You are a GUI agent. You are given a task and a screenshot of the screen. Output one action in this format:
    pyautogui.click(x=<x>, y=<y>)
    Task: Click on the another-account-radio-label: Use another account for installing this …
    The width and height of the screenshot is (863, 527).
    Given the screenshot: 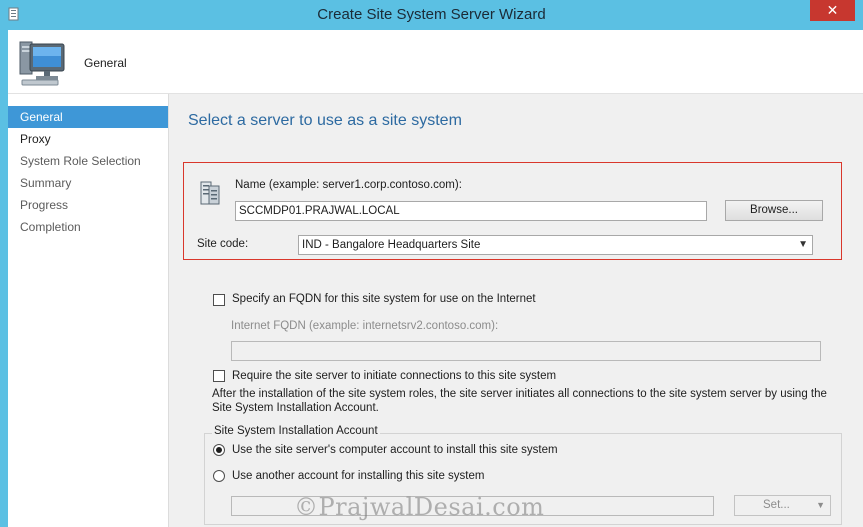 What is the action you would take?
    pyautogui.click(x=358, y=476)
    